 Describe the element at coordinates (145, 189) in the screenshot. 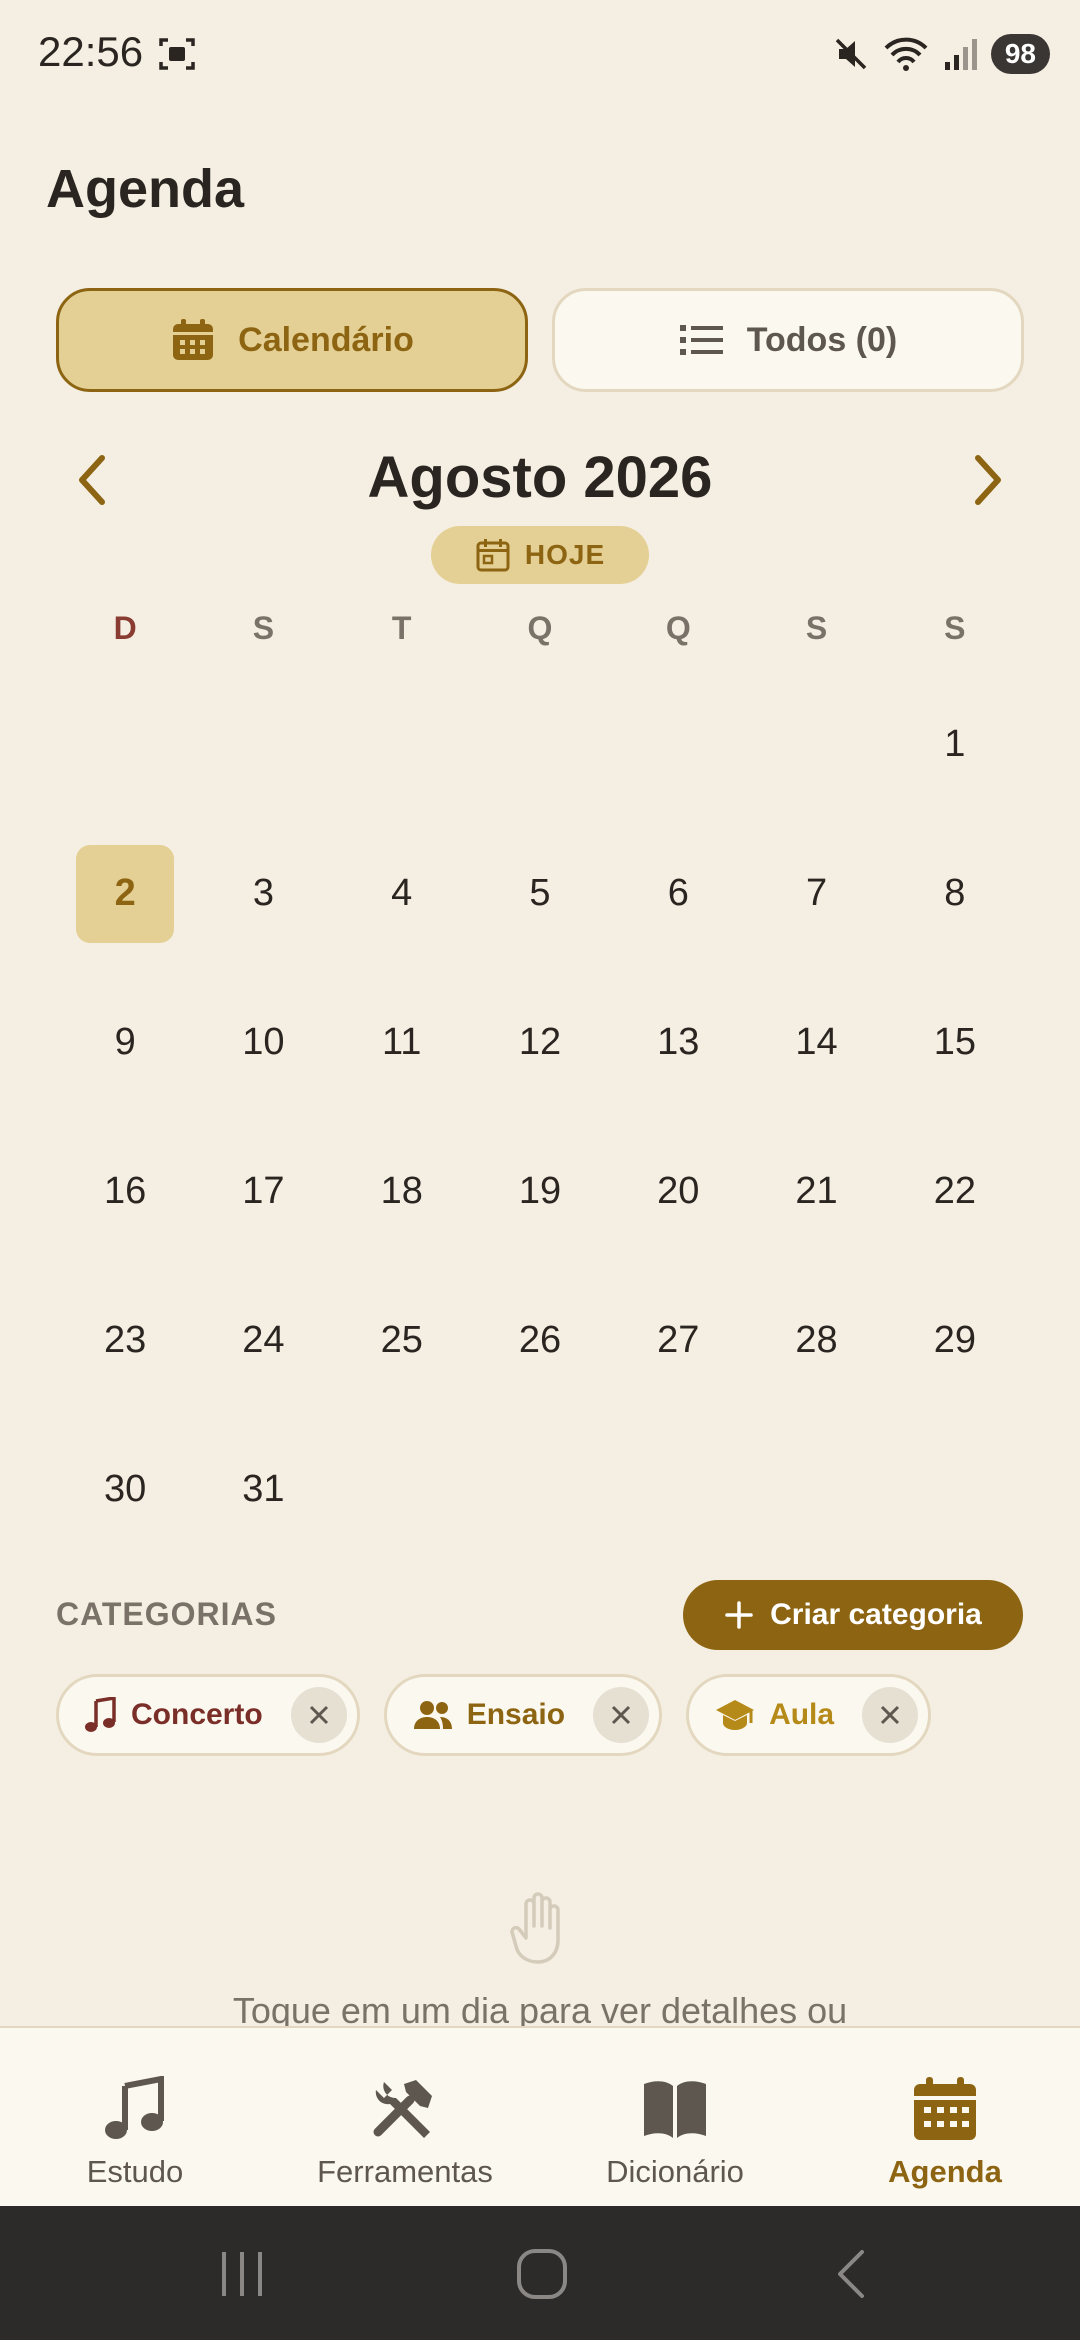

I see `page-title: Agenda` at that location.